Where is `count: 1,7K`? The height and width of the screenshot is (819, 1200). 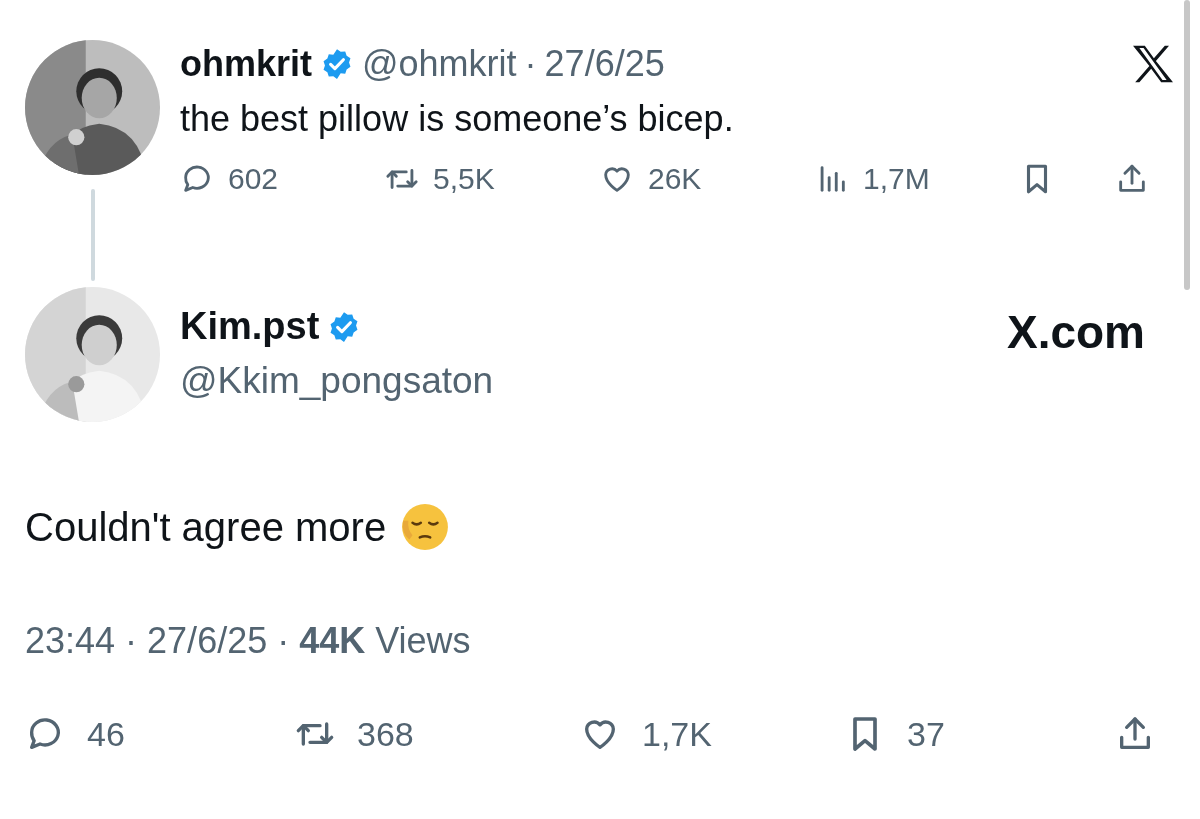 count: 1,7K is located at coordinates (677, 734).